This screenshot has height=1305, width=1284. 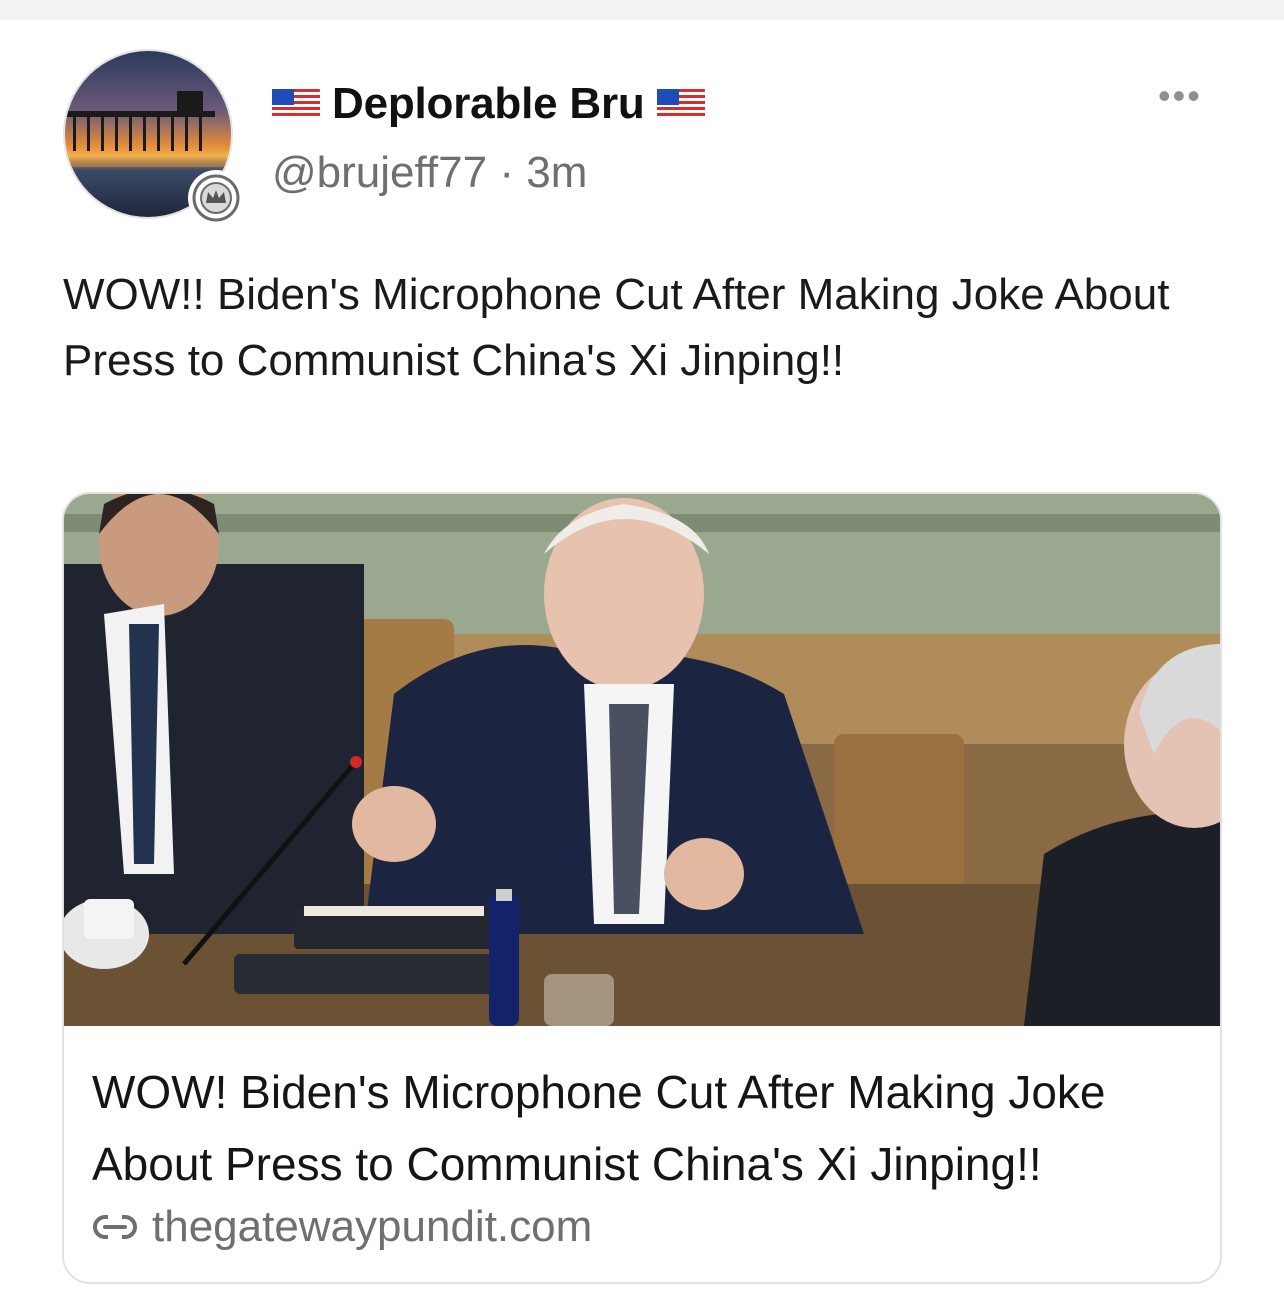 What do you see at coordinates (216, 198) in the screenshot?
I see `crown-badge-icon` at bounding box center [216, 198].